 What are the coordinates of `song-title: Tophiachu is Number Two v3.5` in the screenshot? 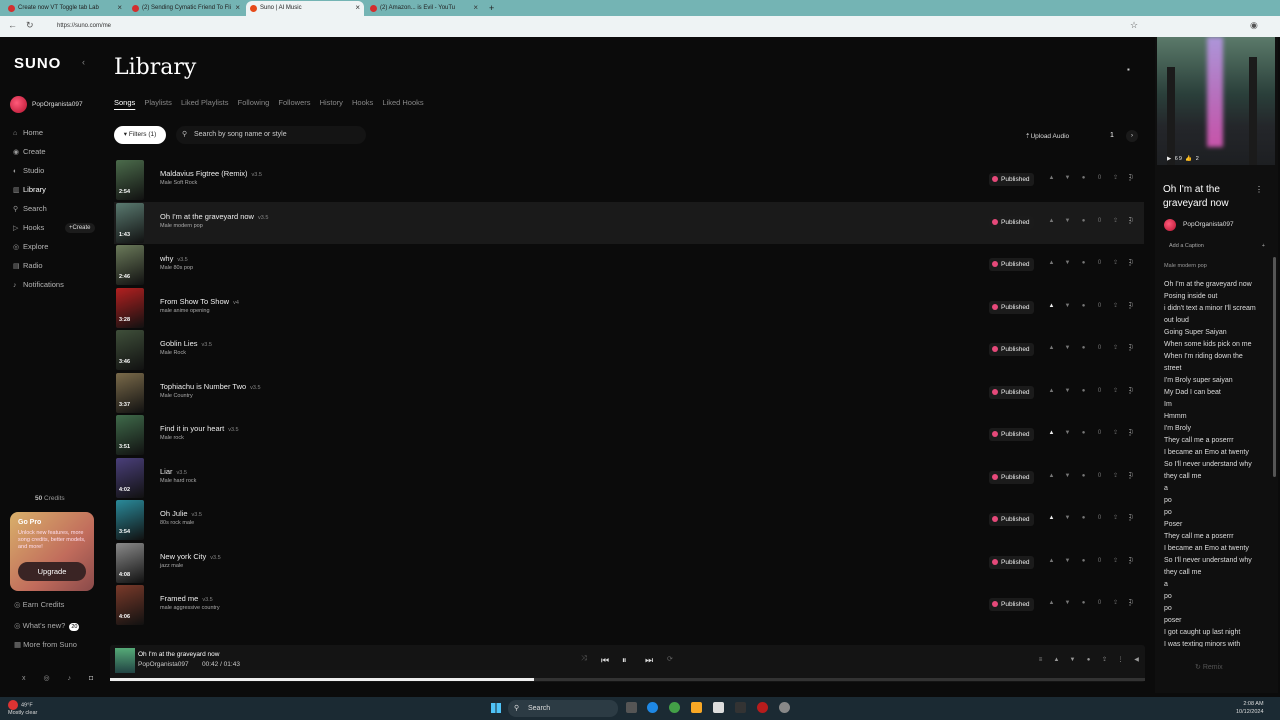 It's located at (210, 386).